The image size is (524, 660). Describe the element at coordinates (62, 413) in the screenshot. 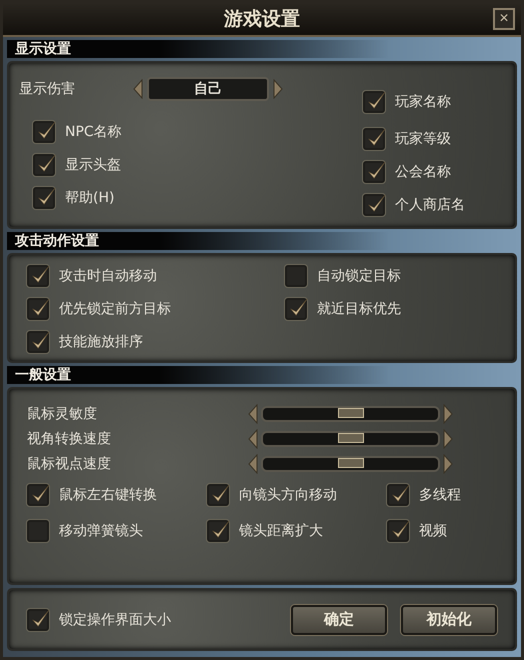

I see `slider-label: 鼠标灵敏度` at that location.